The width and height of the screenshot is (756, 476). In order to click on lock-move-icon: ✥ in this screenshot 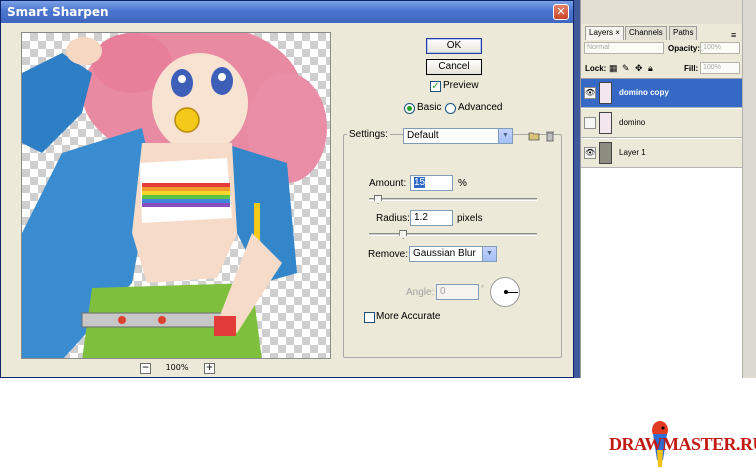, I will do `click(639, 68)`.